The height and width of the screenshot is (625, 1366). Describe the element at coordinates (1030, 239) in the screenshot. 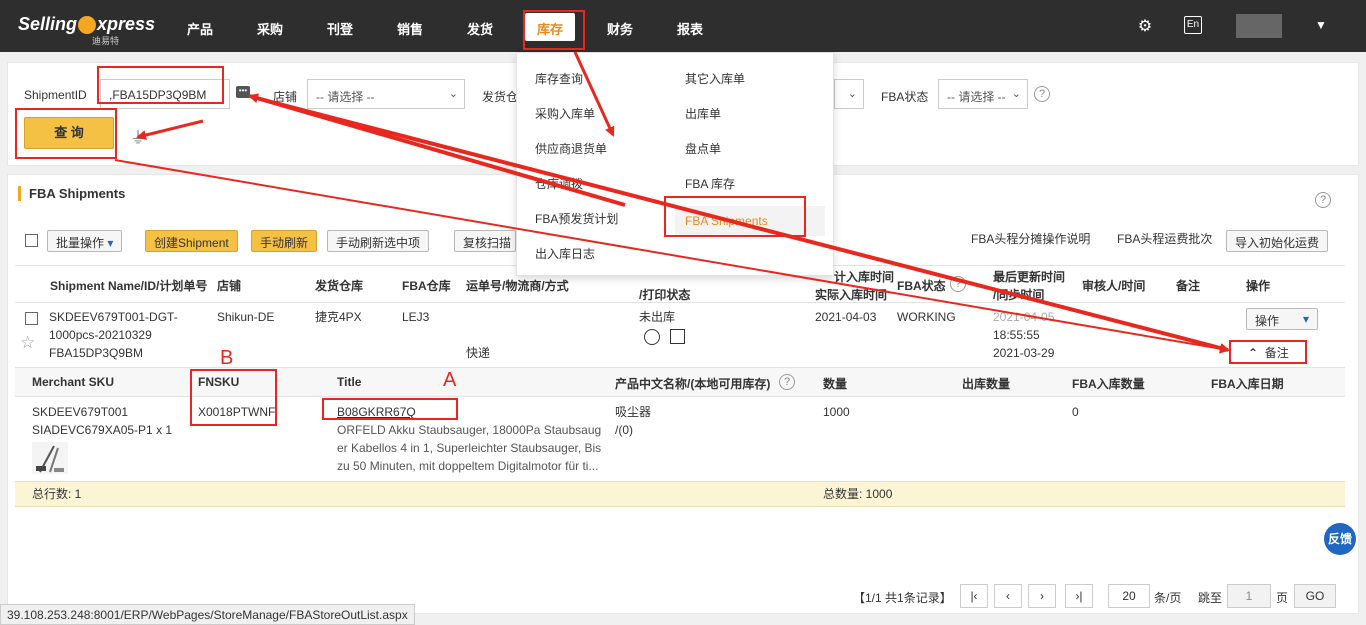

I see `cost-share-help-link: FBA头程分摊操作说明` at that location.